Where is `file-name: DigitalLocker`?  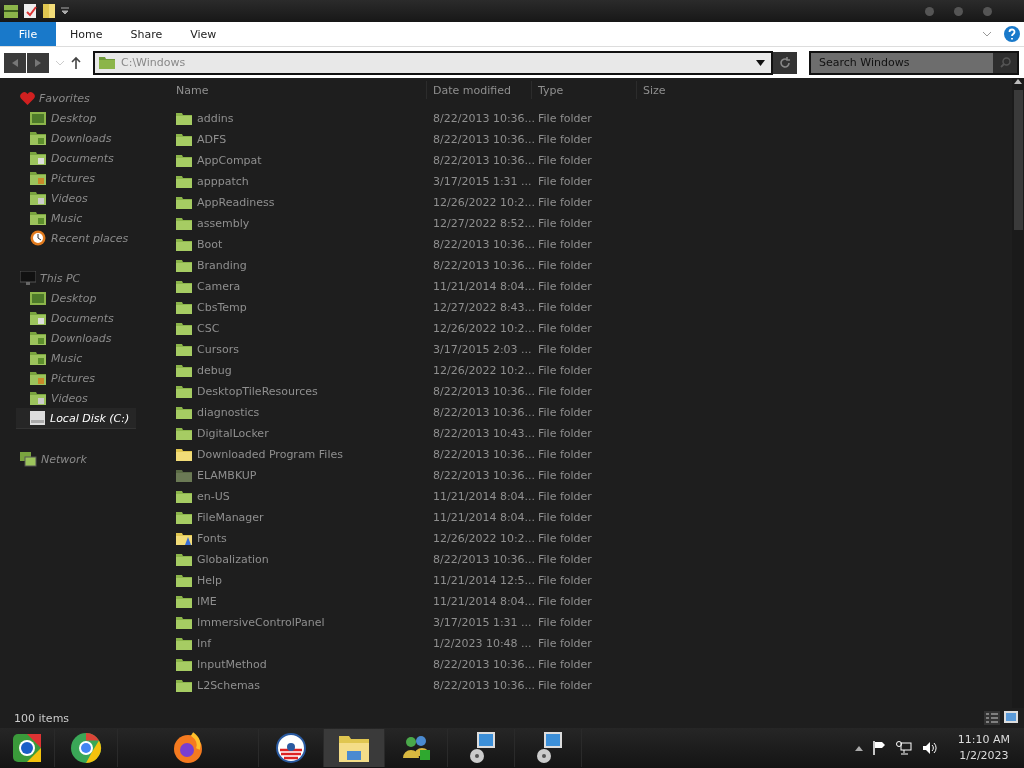
file-name: DigitalLocker is located at coordinates (233, 433).